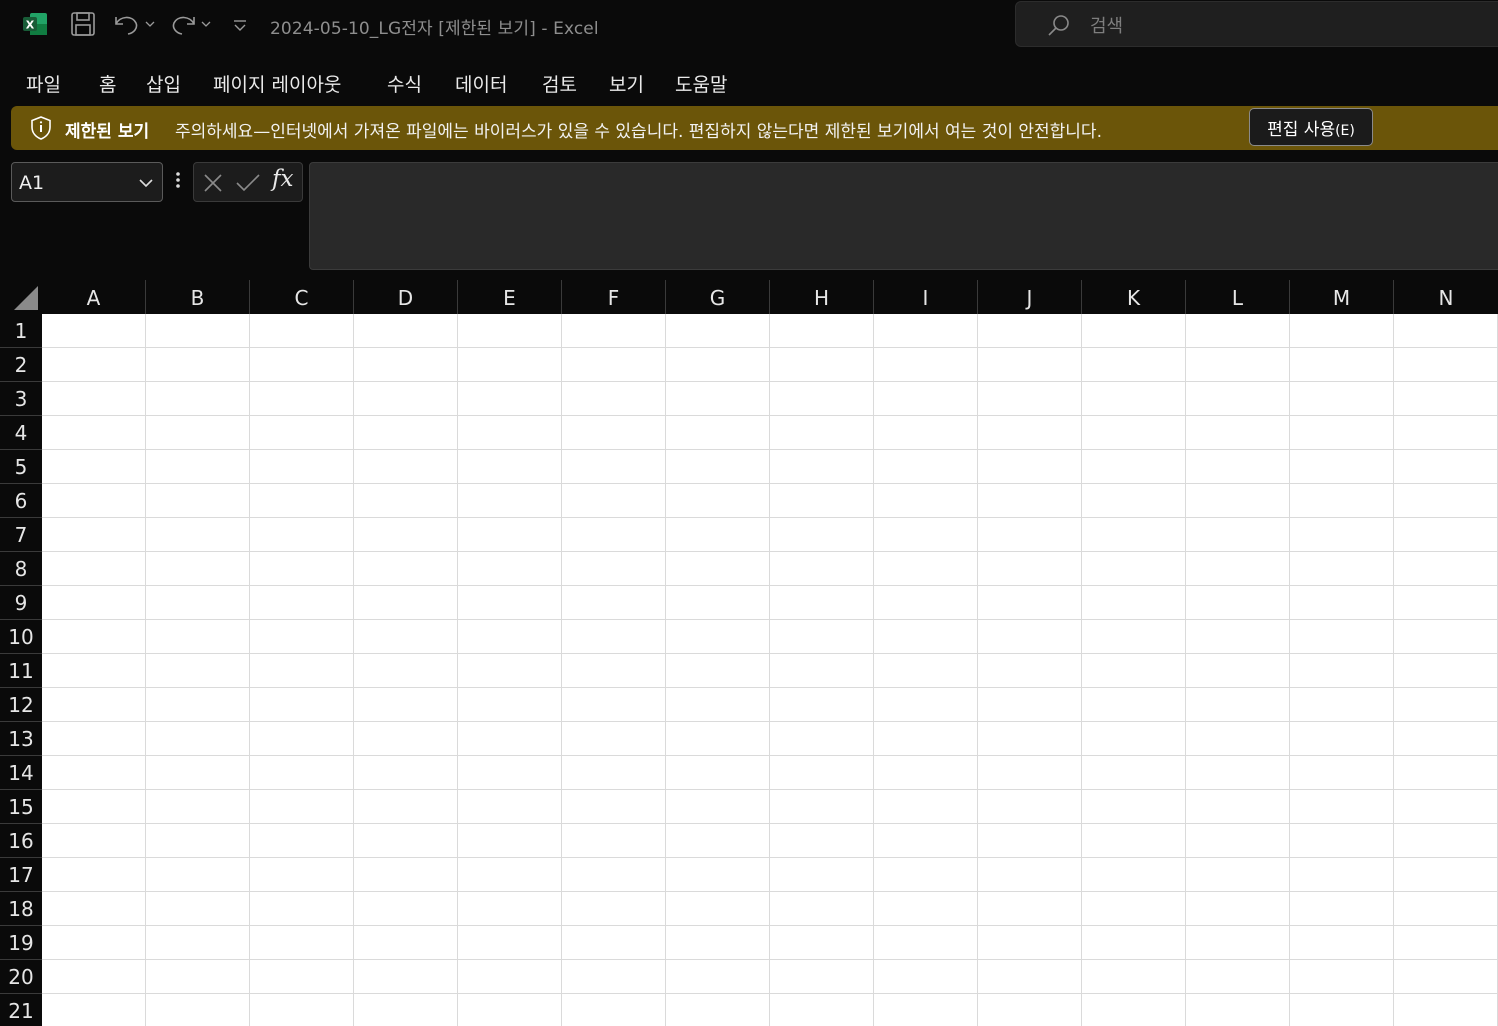  I want to click on redo-icon, so click(191, 25).